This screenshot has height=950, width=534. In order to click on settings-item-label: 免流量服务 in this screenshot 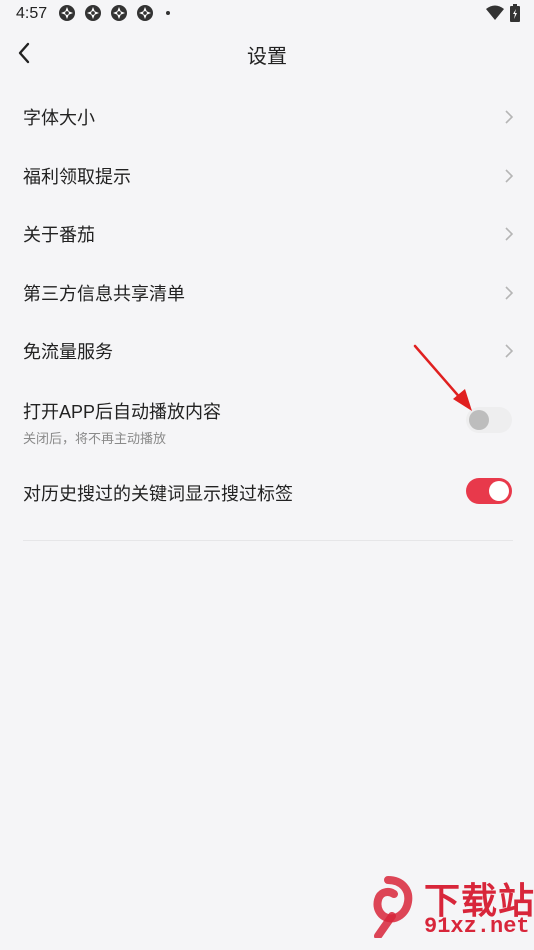, I will do `click(68, 352)`.